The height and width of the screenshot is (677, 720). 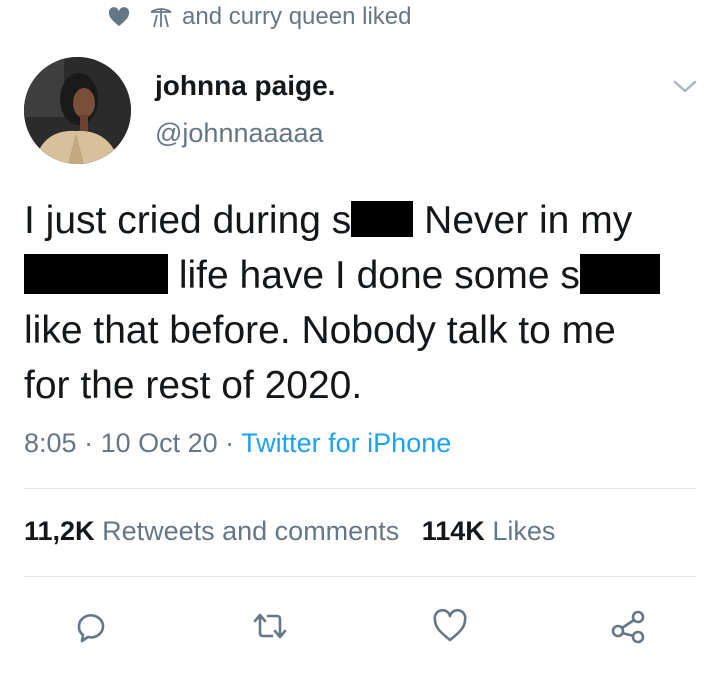 I want to click on tweet-line: for the rest of 2020., so click(x=193, y=385).